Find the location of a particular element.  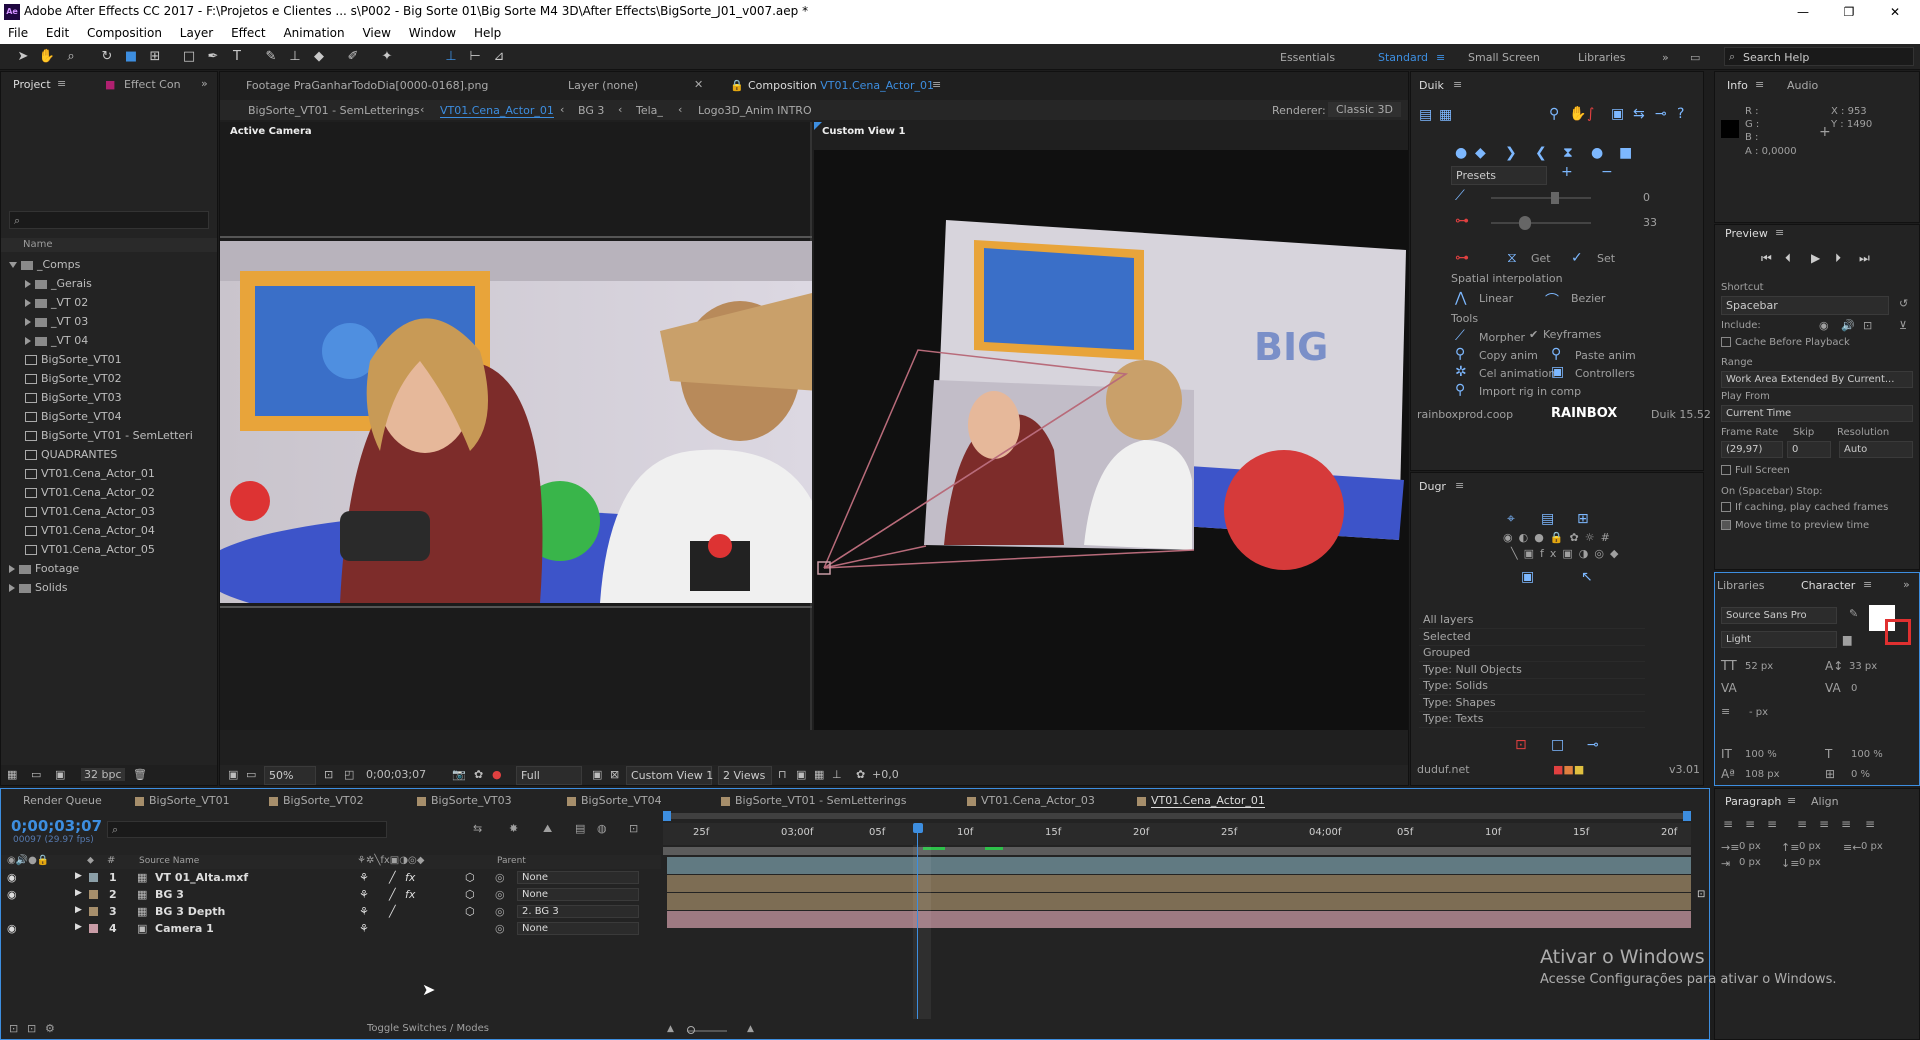

camera-tool-icon: ■ is located at coordinates (131, 57).